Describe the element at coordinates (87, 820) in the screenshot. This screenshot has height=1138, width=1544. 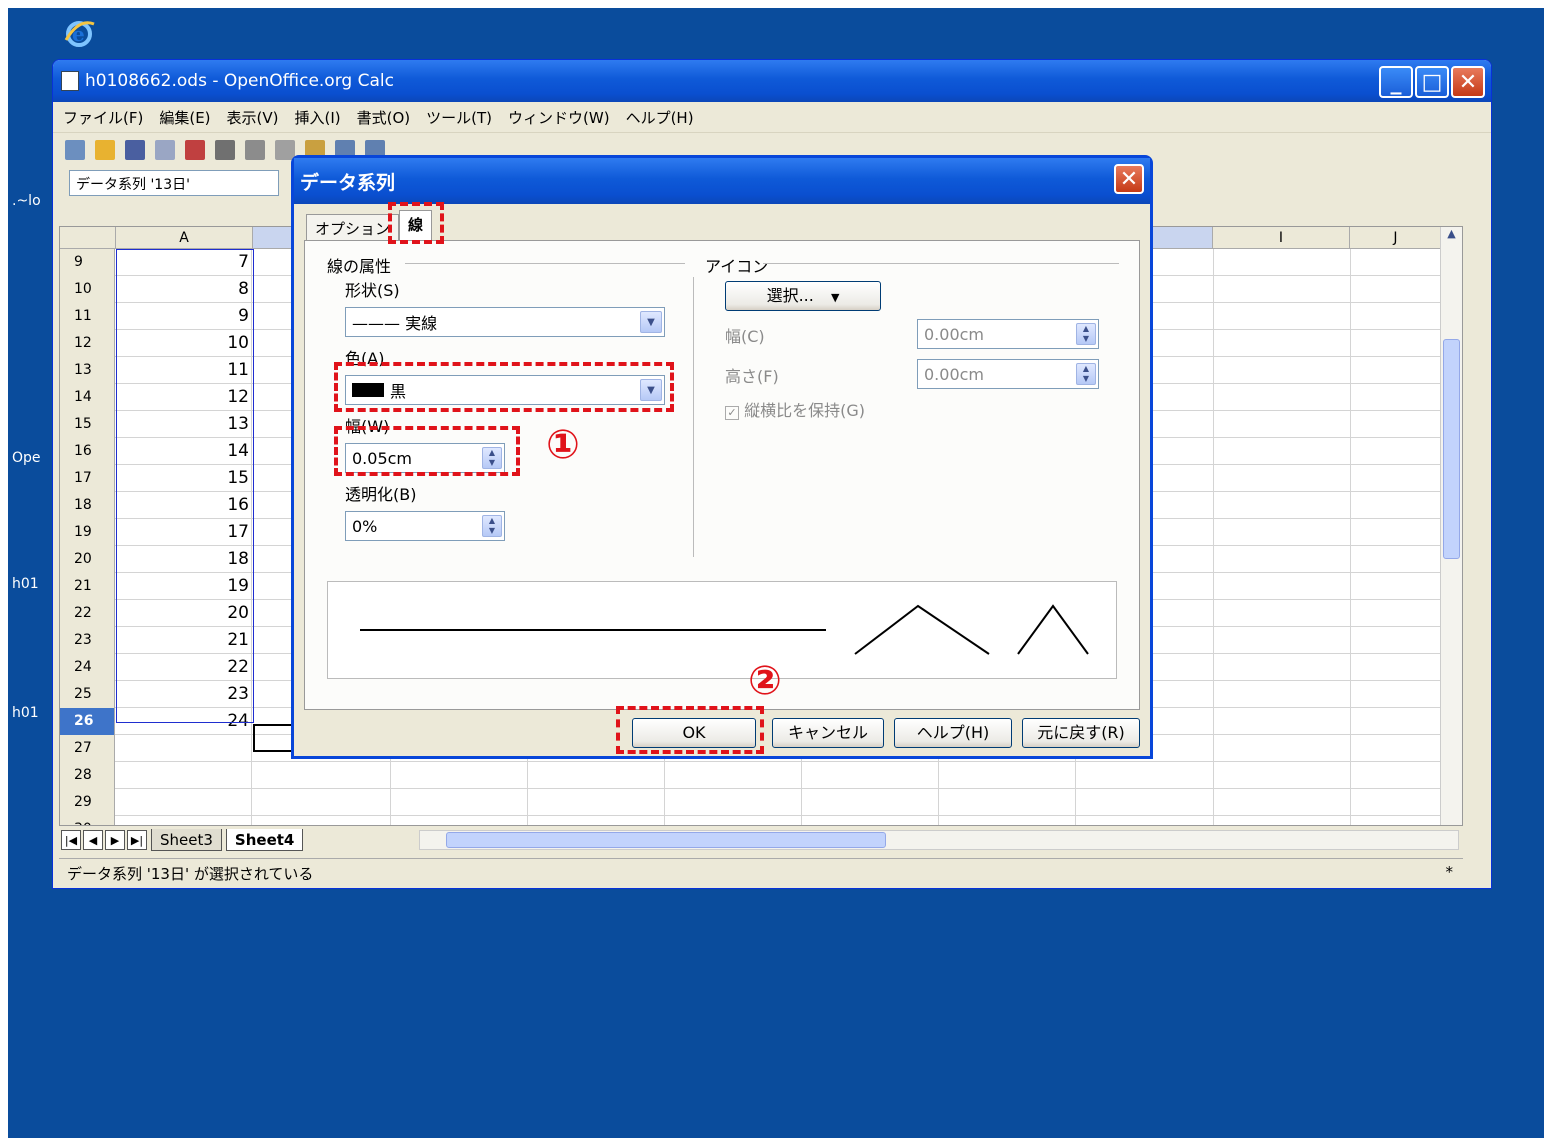
I see `row-header: 30` at that location.